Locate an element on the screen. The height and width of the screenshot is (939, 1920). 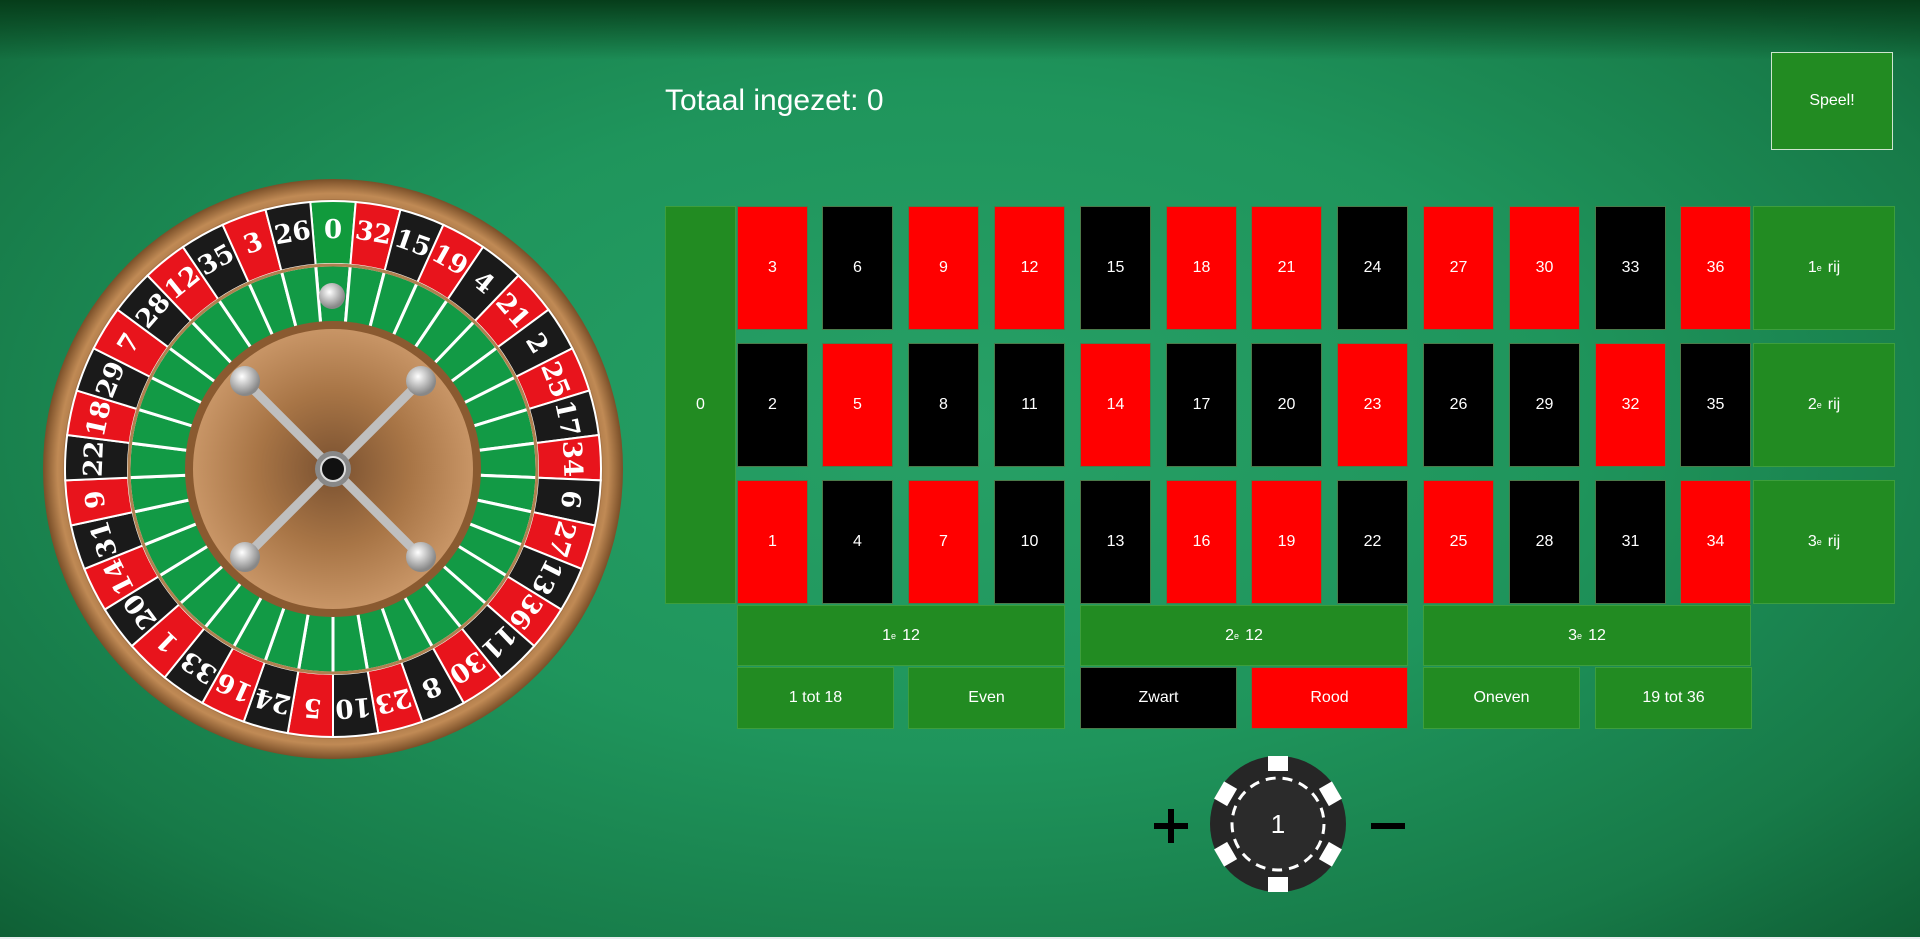
number-cell: 34 is located at coordinates (1715, 542).